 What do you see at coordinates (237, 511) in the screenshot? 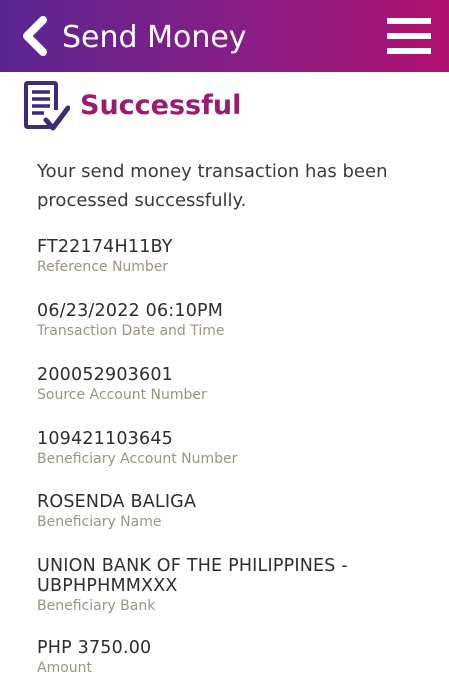
I see `detail-beneficiary-name: ROSENDA BALIGA Beneficiary Name` at bounding box center [237, 511].